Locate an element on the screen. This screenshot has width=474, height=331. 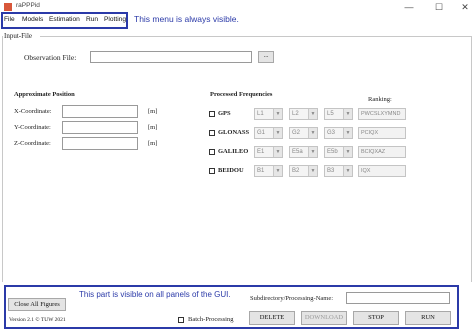
galileo-frequency-1-value: E1 is located at coordinates (261, 152).